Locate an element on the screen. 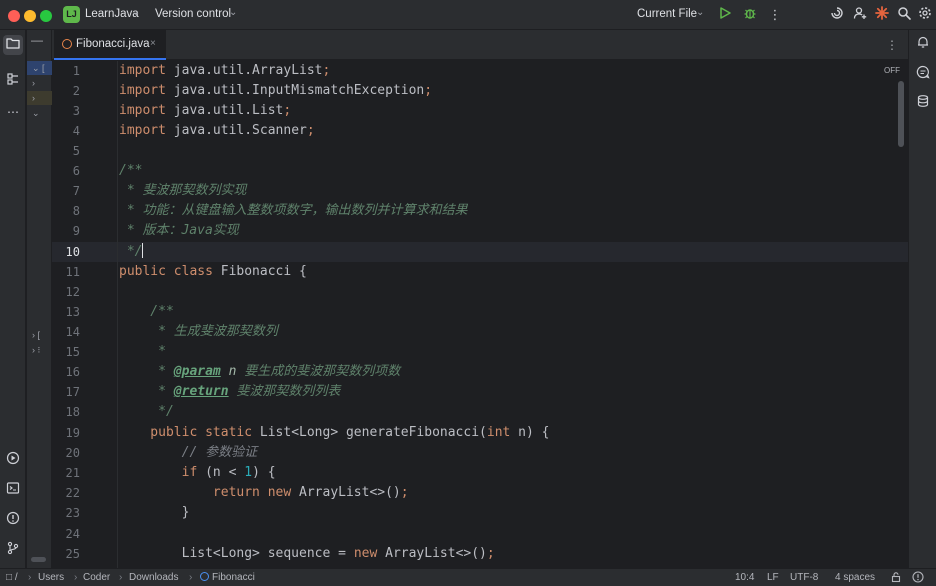 Image resolution: width=936 pixels, height=586 pixels. project-badge: LJ is located at coordinates (71, 14).